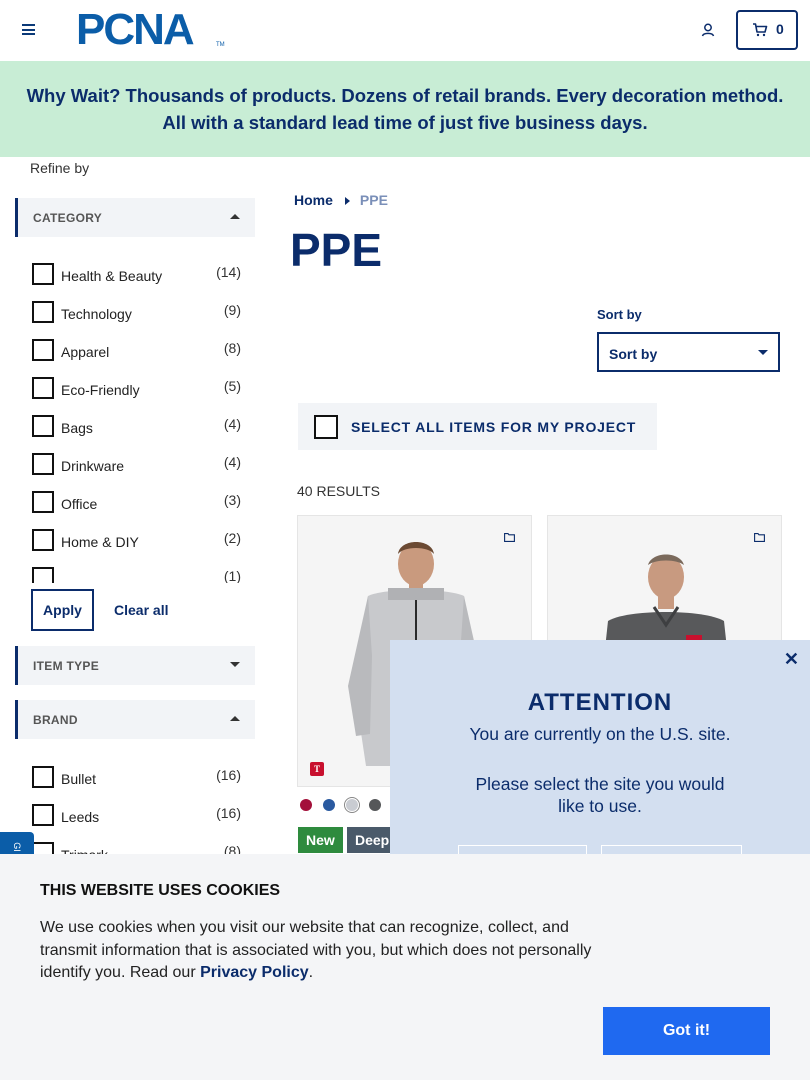 This screenshot has height=1080, width=810. Describe the element at coordinates (68, 218) in the screenshot. I see `category-facet-title: CATEGORY` at that location.